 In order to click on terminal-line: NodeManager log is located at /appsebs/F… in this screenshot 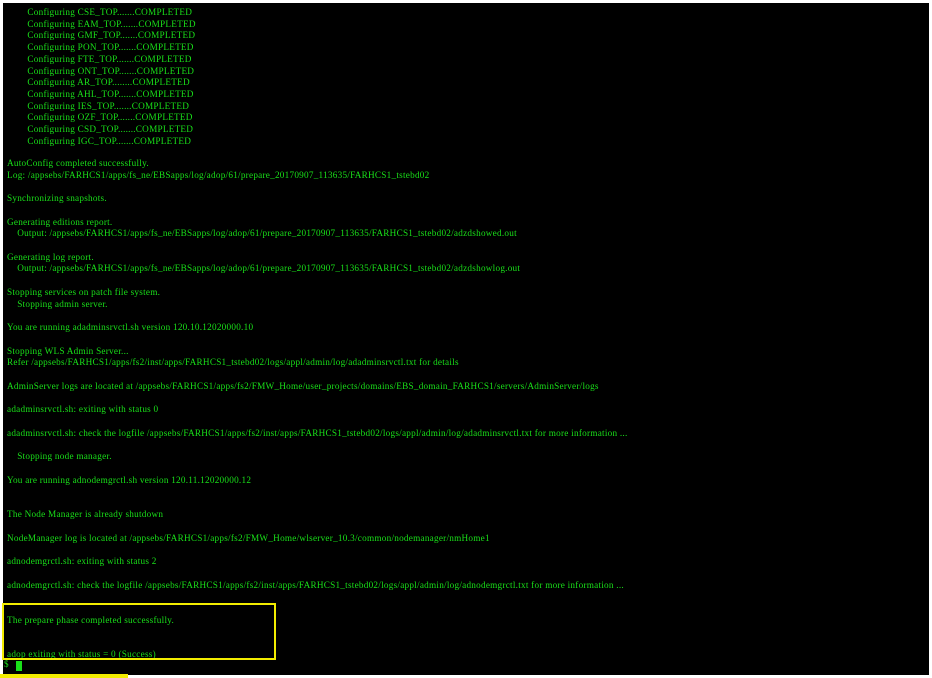, I will do `click(248, 538)`.